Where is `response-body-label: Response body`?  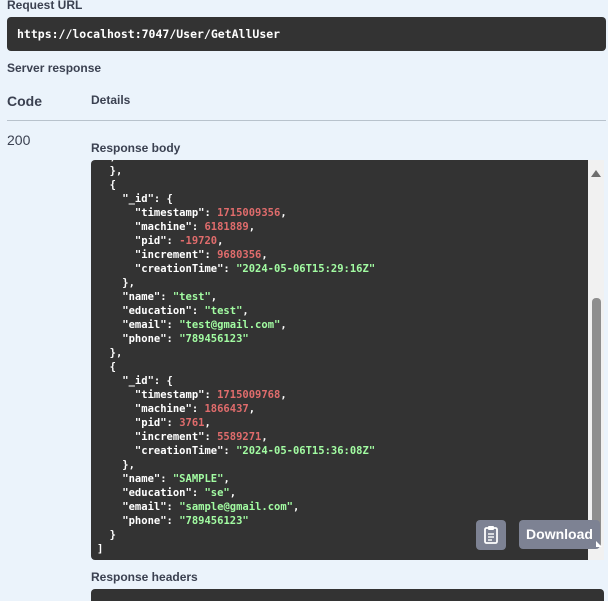
response-body-label: Response body is located at coordinates (136, 148).